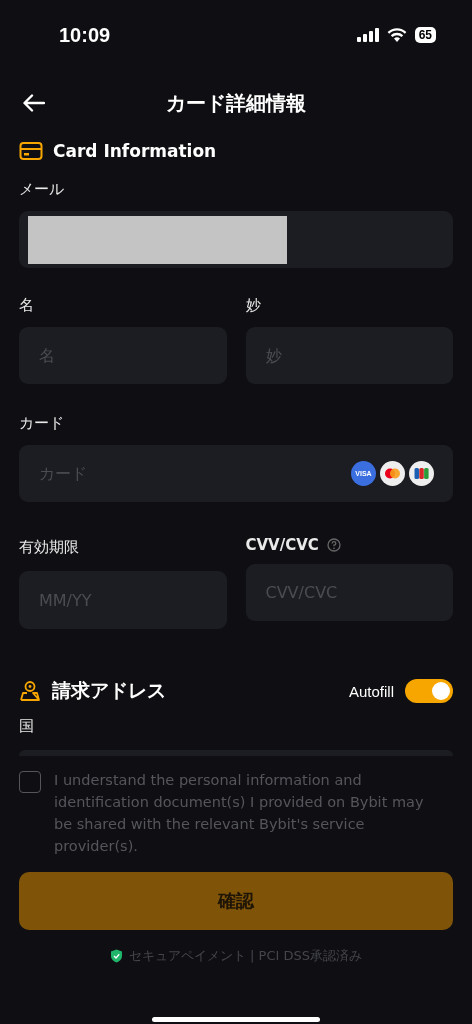  Describe the element at coordinates (34, 103) in the screenshot. I see `back-arrow-icon` at that location.